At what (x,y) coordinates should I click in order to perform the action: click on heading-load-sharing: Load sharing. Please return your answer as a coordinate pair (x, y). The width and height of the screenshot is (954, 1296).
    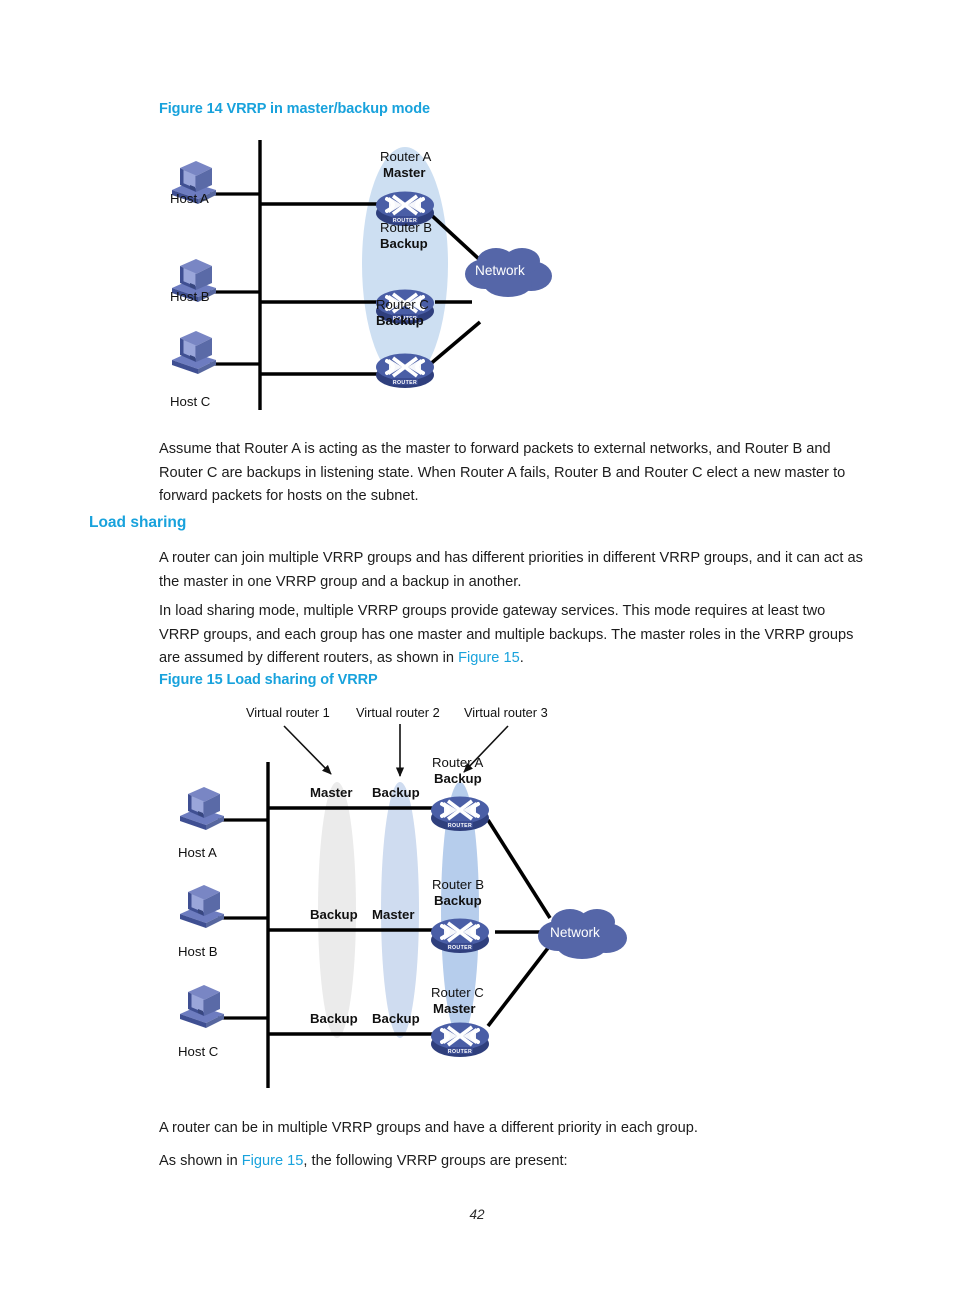
    Looking at the image, I should click on (138, 522).